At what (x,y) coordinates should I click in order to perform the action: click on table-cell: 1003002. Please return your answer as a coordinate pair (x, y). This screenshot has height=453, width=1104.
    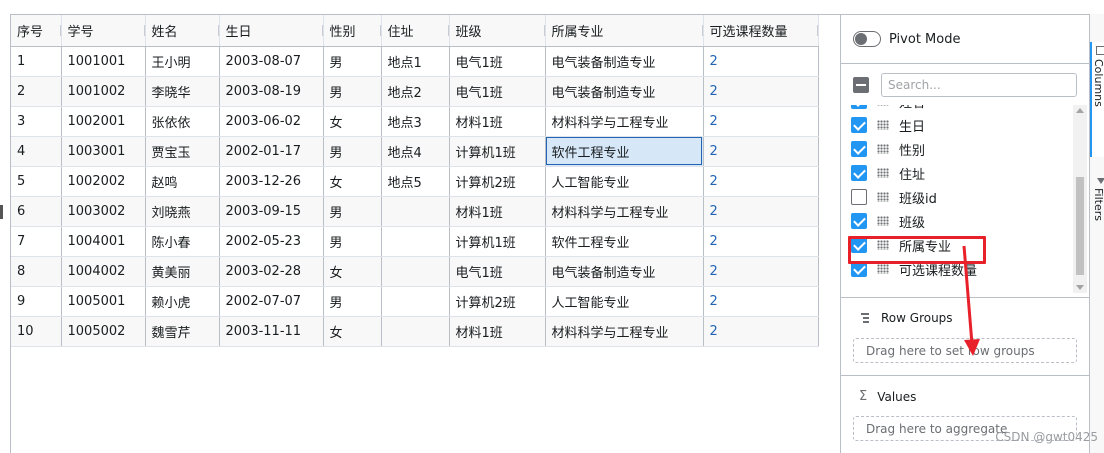
    Looking at the image, I should click on (103, 211).